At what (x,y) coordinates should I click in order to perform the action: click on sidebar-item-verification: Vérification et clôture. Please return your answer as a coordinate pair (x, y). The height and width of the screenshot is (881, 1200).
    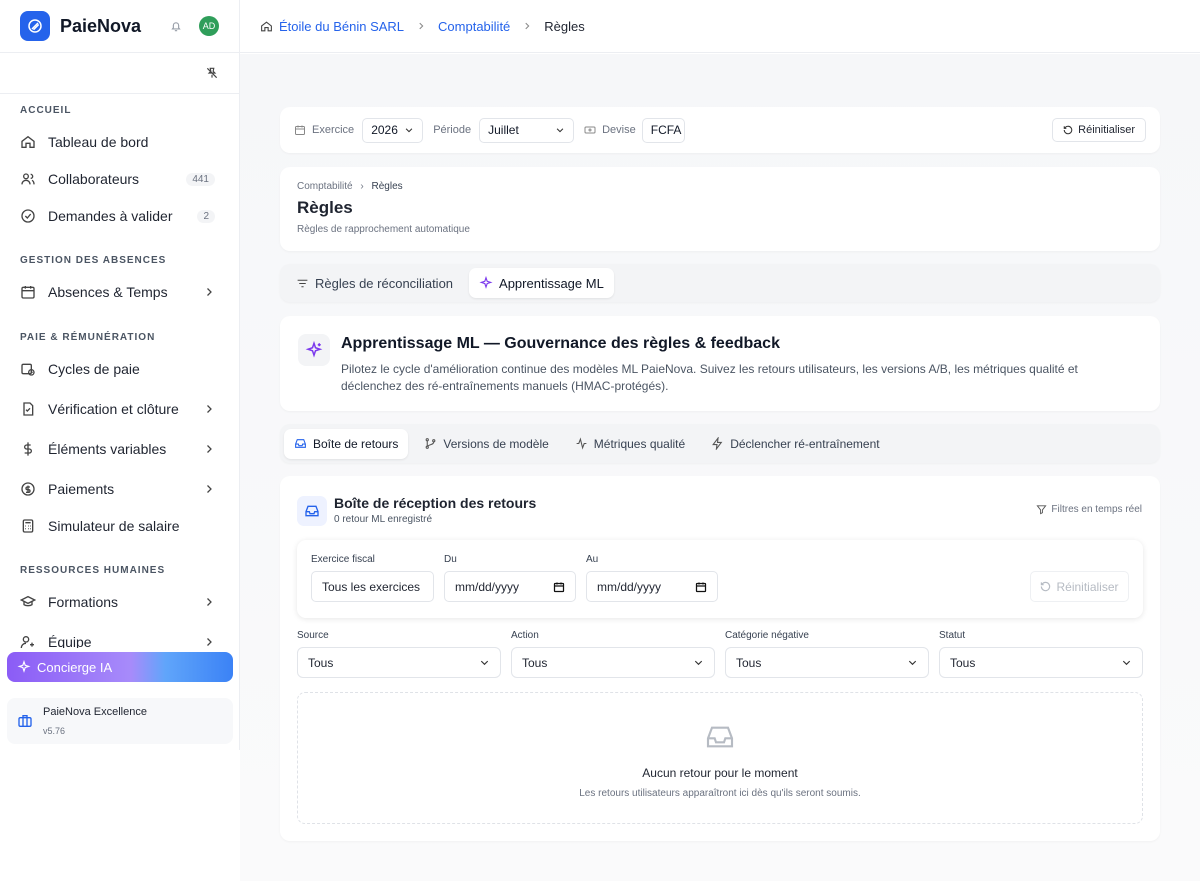
    Looking at the image, I should click on (117, 409).